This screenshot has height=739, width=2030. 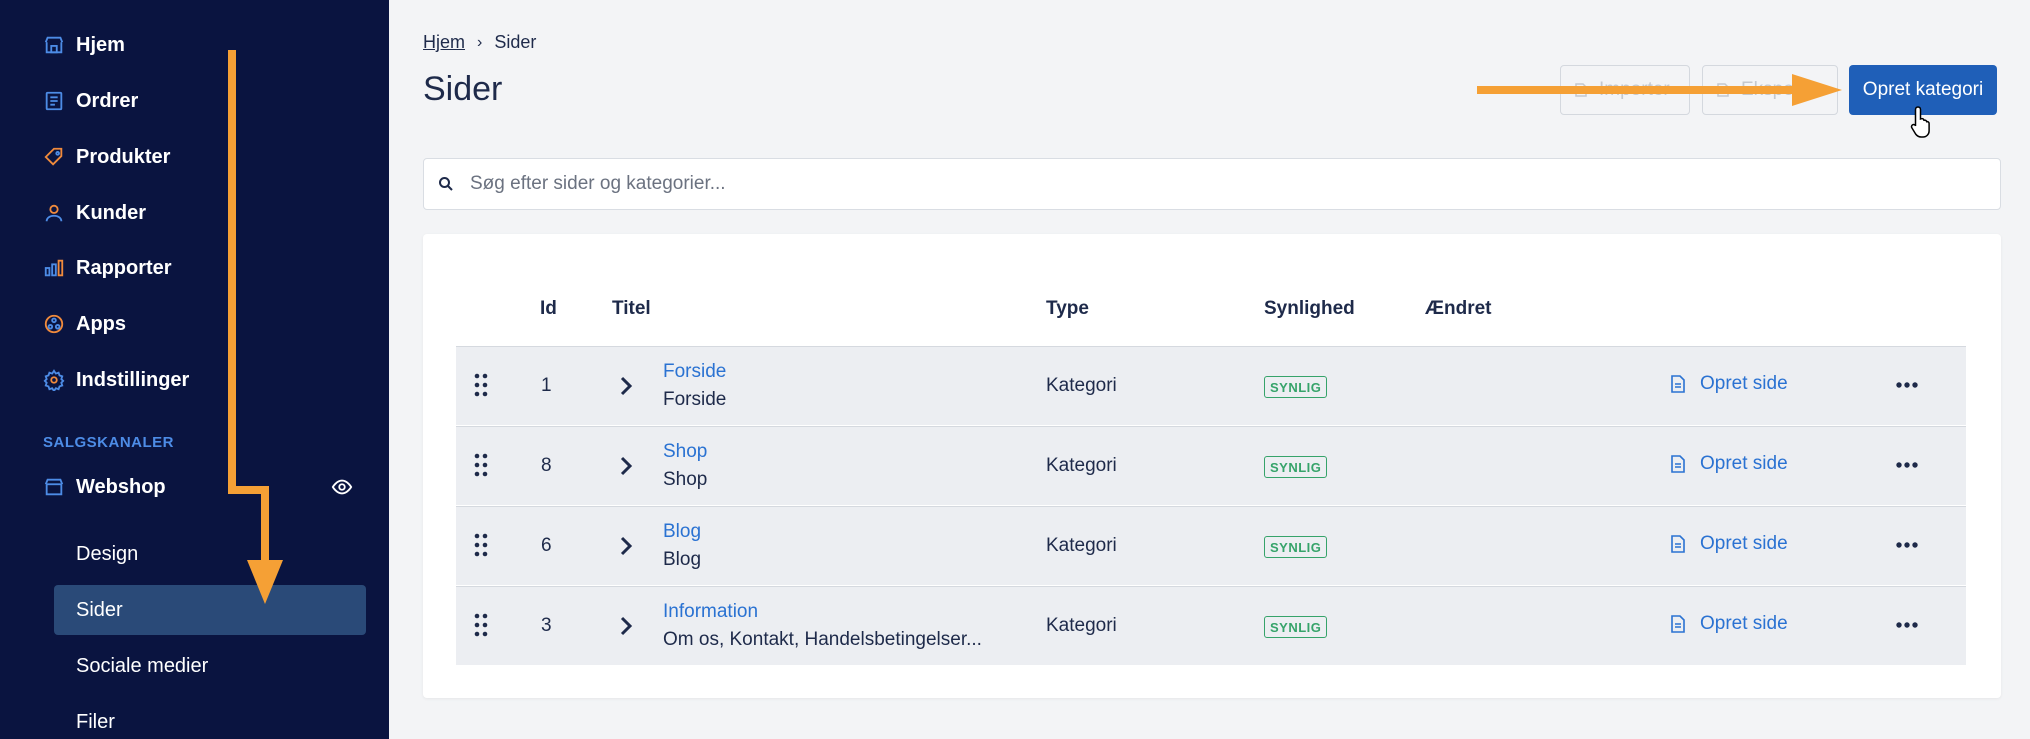 I want to click on nav-item-kunder: Kunder, so click(x=94, y=213).